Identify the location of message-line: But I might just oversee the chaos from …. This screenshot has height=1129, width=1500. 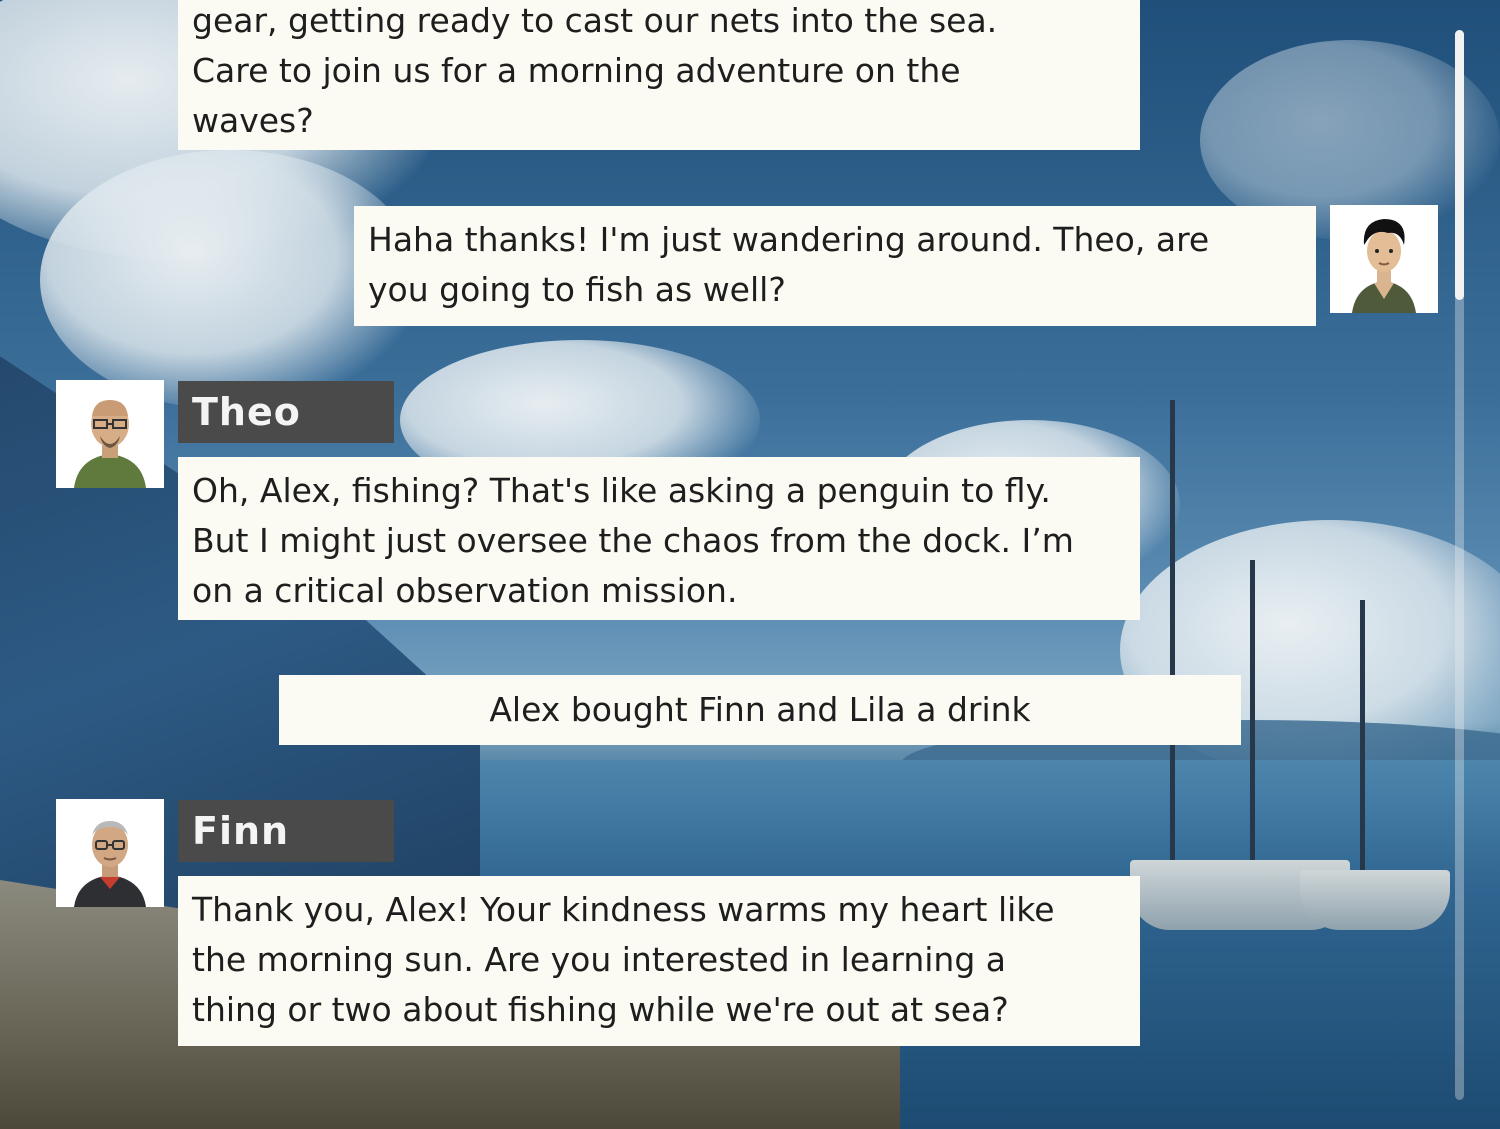
(633, 540).